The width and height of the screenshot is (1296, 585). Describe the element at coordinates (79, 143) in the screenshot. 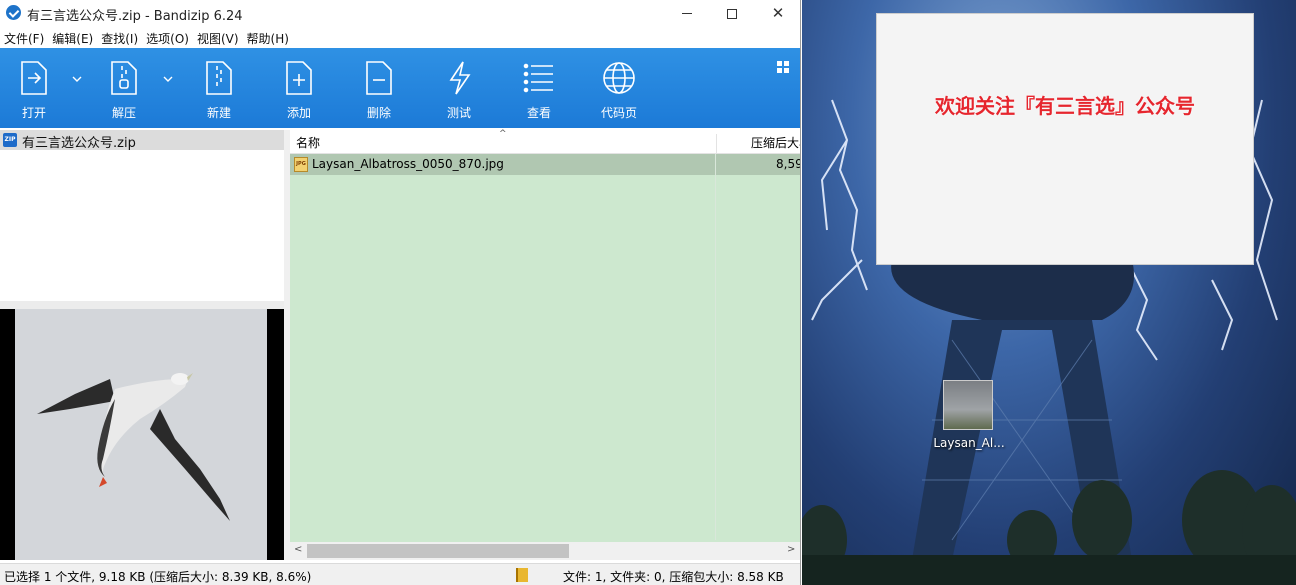

I see `tree-item-label: 有三言选公众号.zip` at that location.